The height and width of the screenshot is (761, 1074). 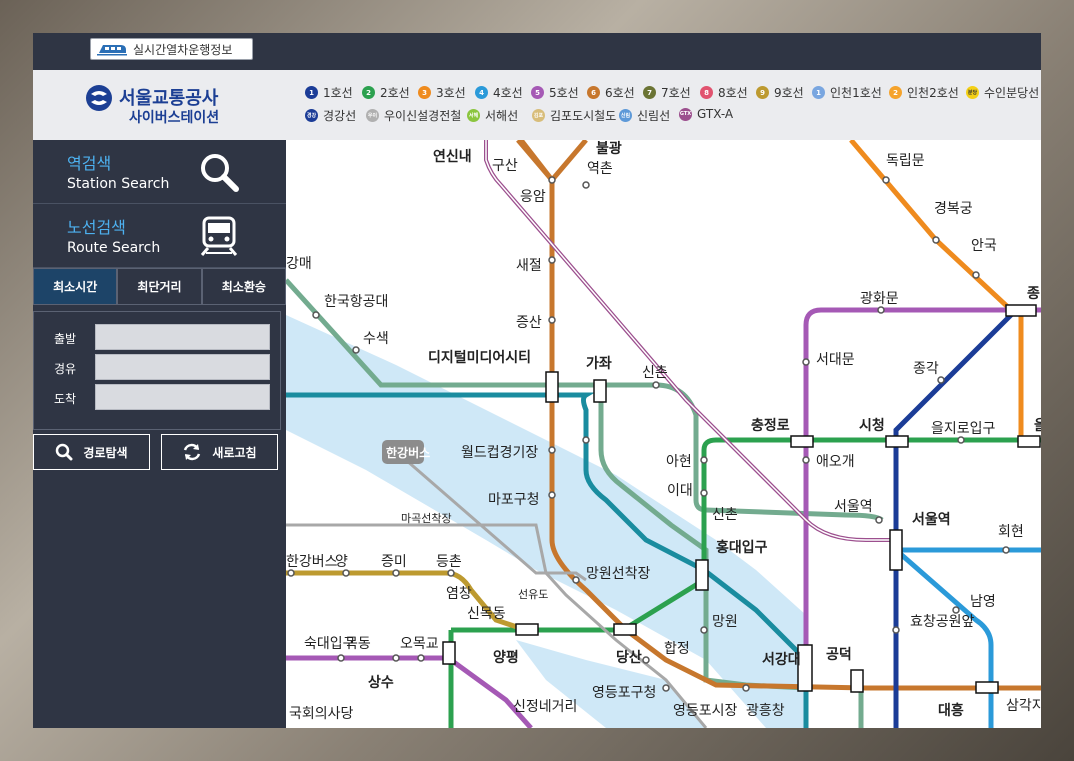 I want to click on station-label: 응암, so click(x=533, y=197).